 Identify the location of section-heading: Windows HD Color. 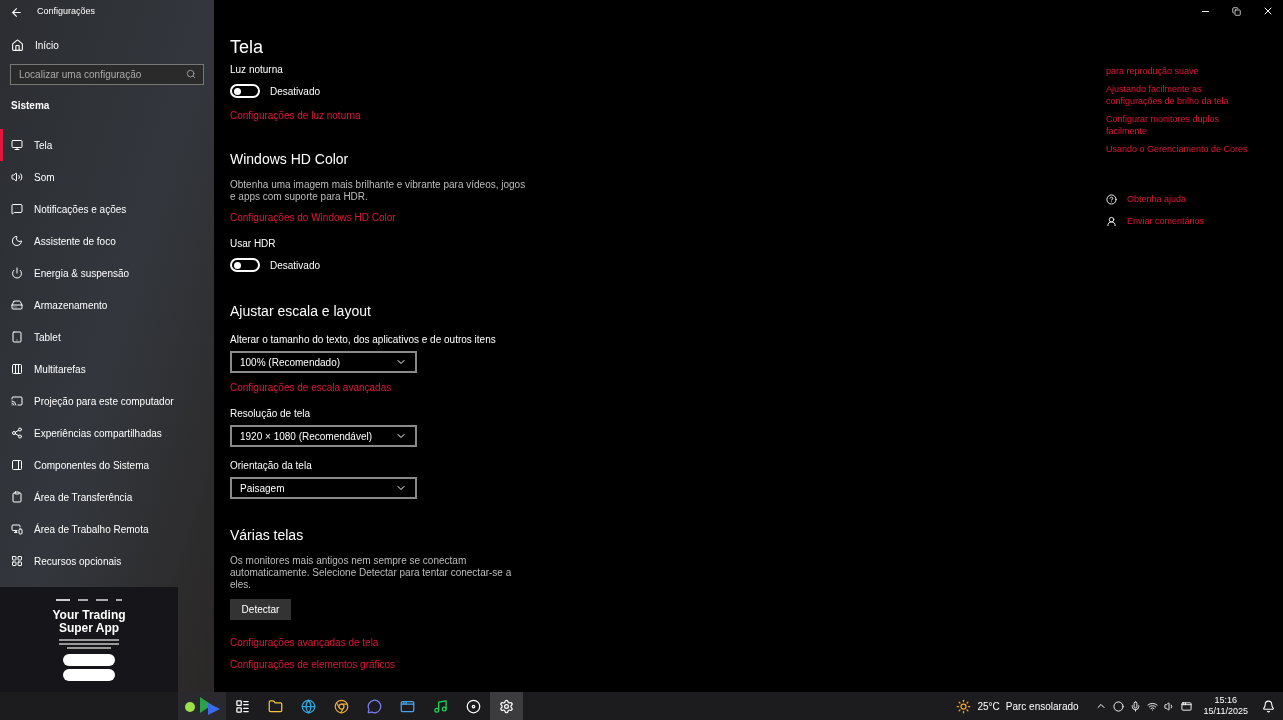
(290, 159).